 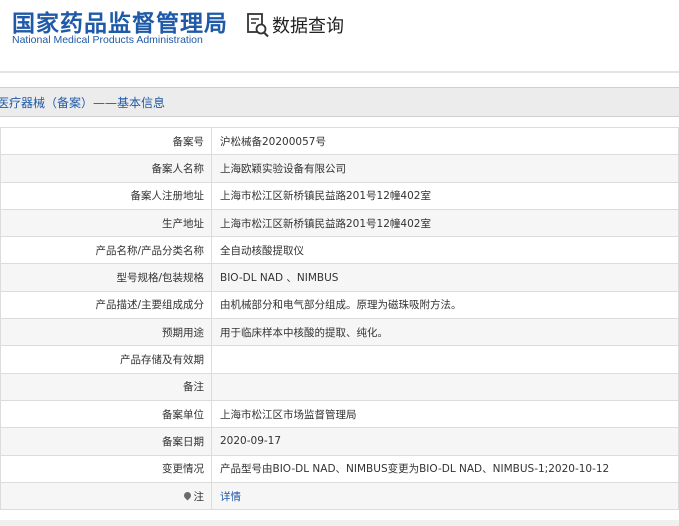 I want to click on page-title: 医疗器械（备案）——基本信息, so click(x=83, y=103).